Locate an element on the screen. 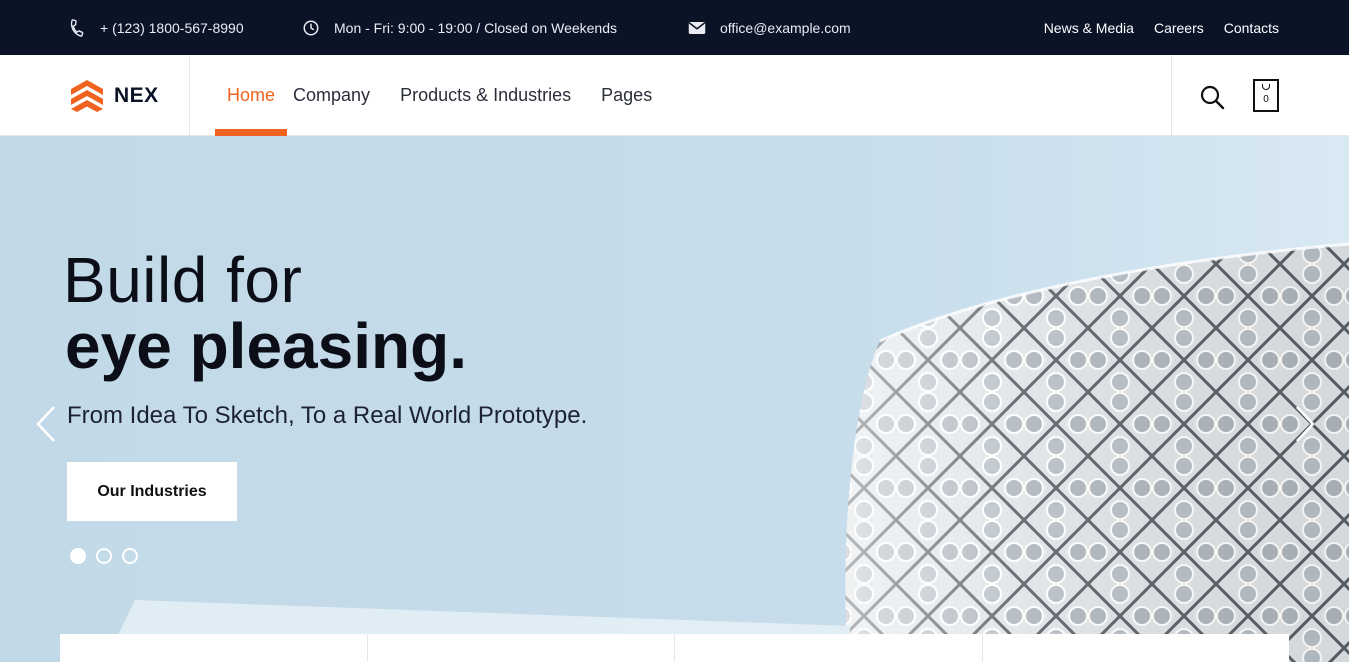  logo-text: NEX is located at coordinates (136, 95).